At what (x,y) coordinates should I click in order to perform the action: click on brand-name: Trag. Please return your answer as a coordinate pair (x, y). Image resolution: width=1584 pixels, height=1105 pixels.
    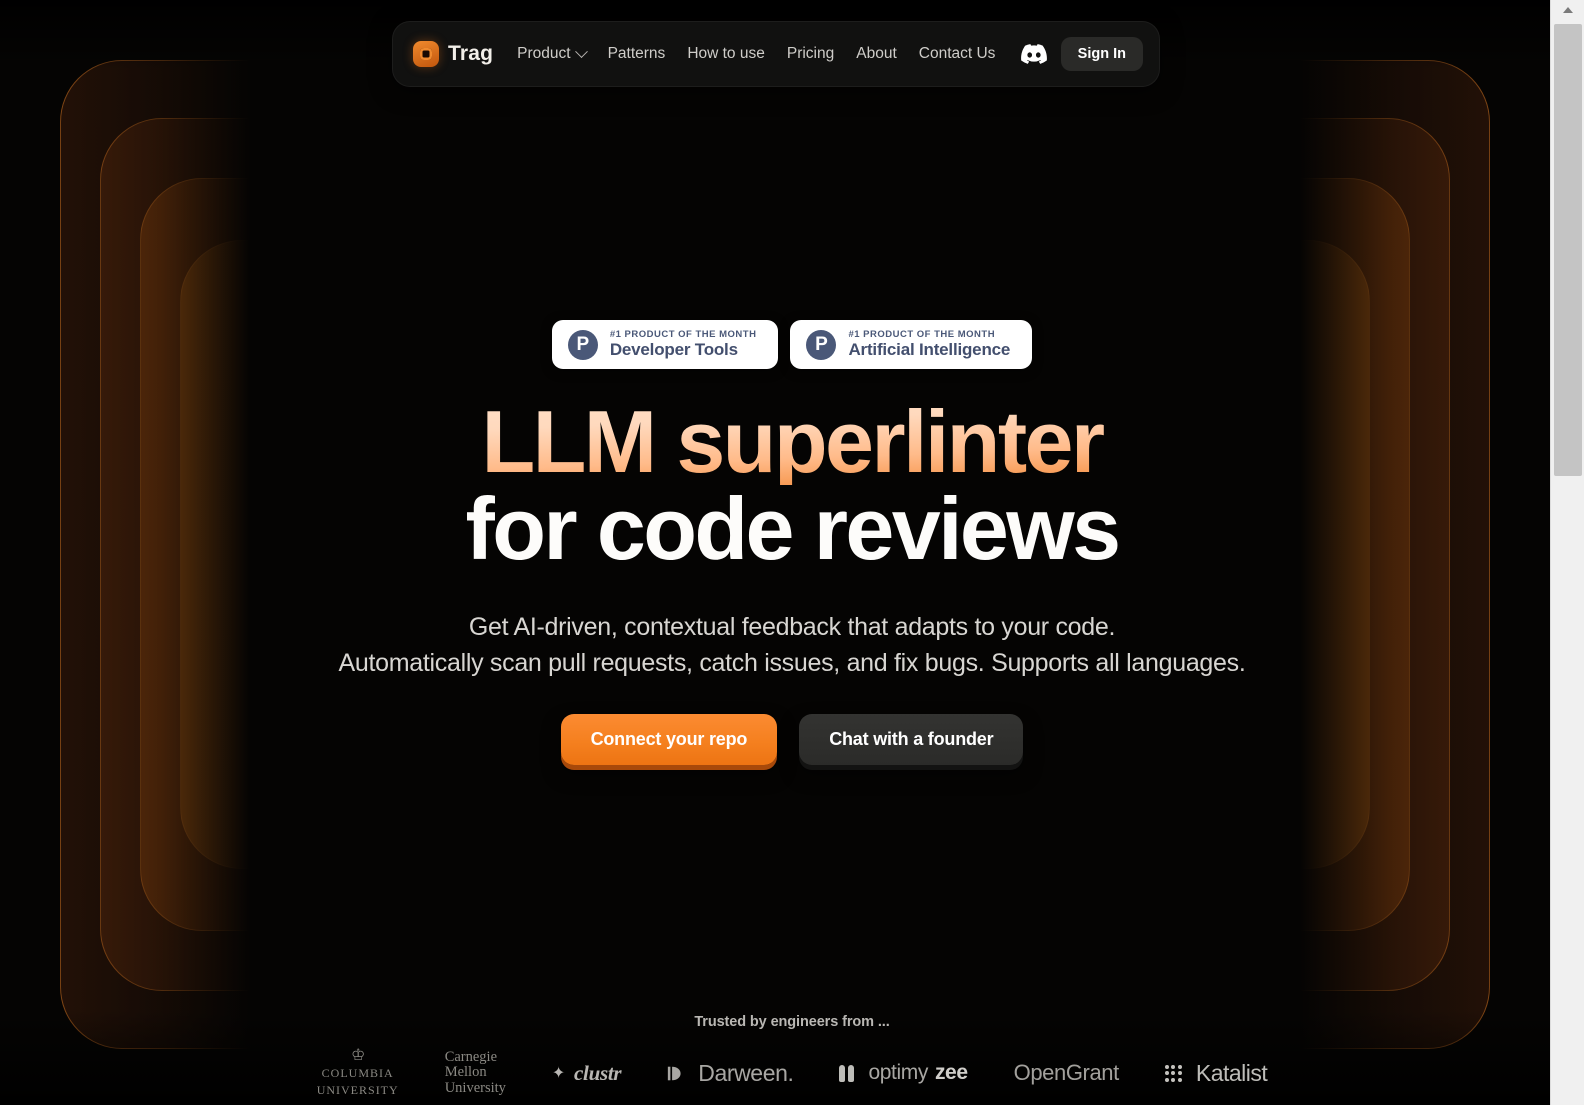
    Looking at the image, I should click on (471, 53).